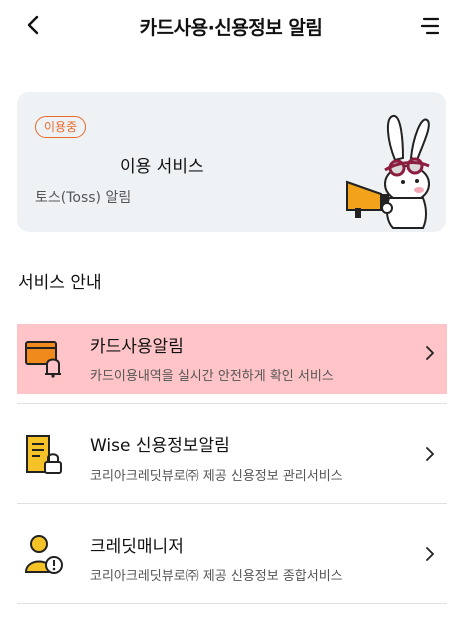 Image resolution: width=462 pixels, height=621 pixels. I want to click on list-item-label: Wise 신용정보알림, so click(160, 446).